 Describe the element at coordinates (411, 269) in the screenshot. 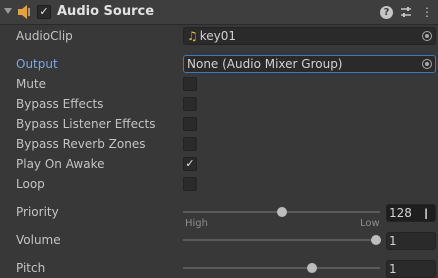

I see `pitch-input: 1` at that location.